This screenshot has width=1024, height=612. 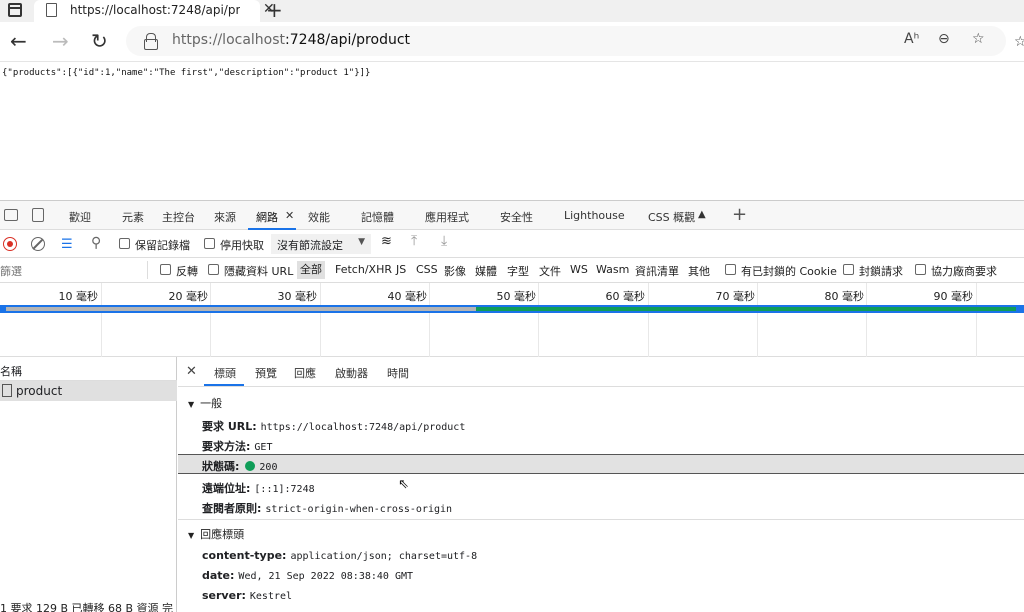 What do you see at coordinates (289, 215) in the screenshot?
I see `close-network-tab-icon: ✕` at bounding box center [289, 215].